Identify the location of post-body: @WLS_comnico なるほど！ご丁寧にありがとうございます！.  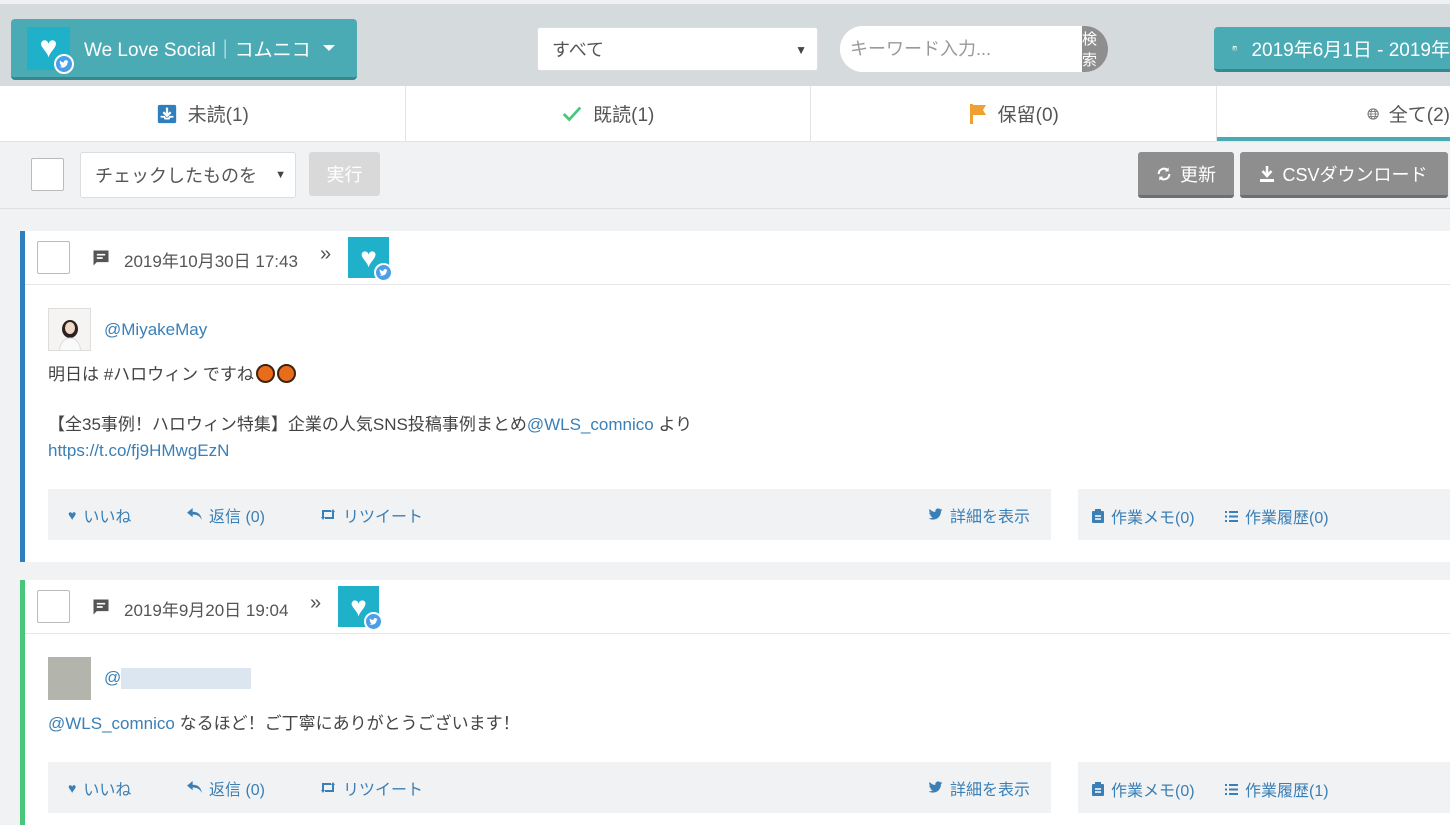
(284, 724).